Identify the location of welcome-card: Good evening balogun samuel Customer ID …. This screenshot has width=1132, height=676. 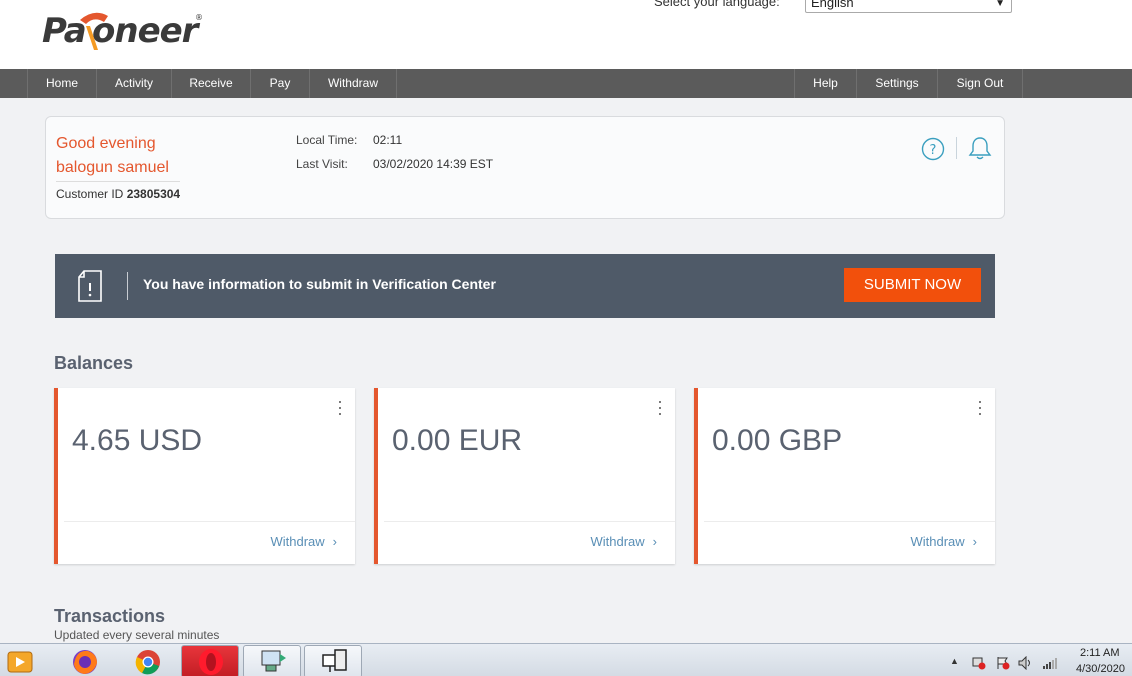
(525, 167).